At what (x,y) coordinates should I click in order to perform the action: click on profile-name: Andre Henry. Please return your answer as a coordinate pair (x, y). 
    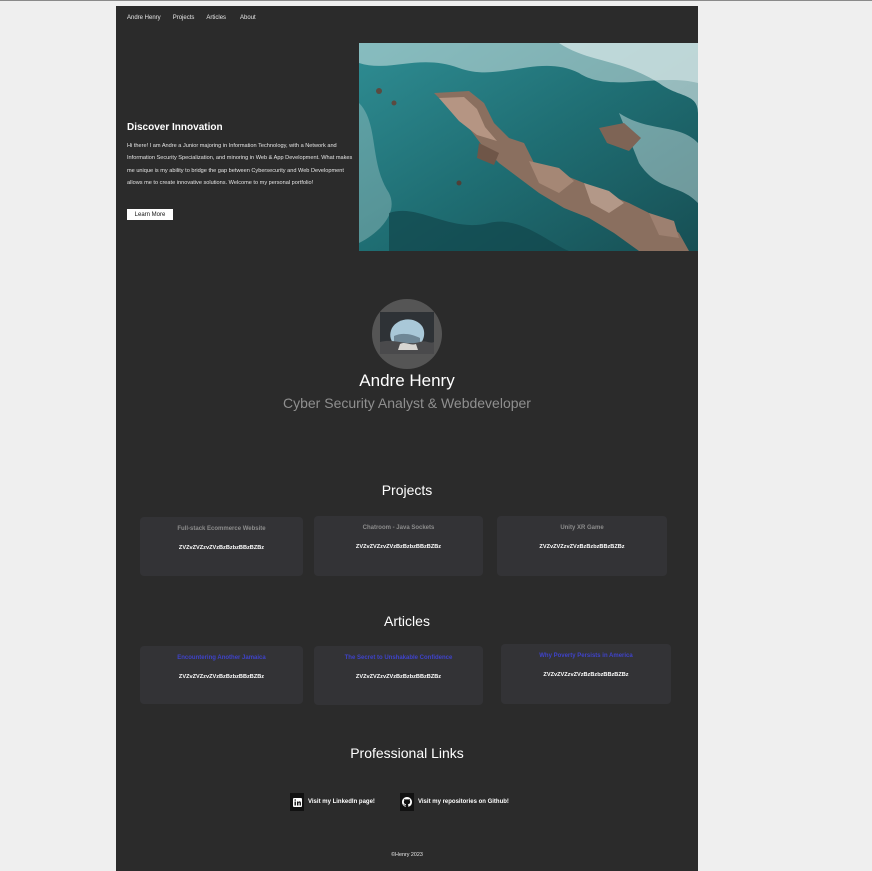
    Looking at the image, I should click on (407, 380).